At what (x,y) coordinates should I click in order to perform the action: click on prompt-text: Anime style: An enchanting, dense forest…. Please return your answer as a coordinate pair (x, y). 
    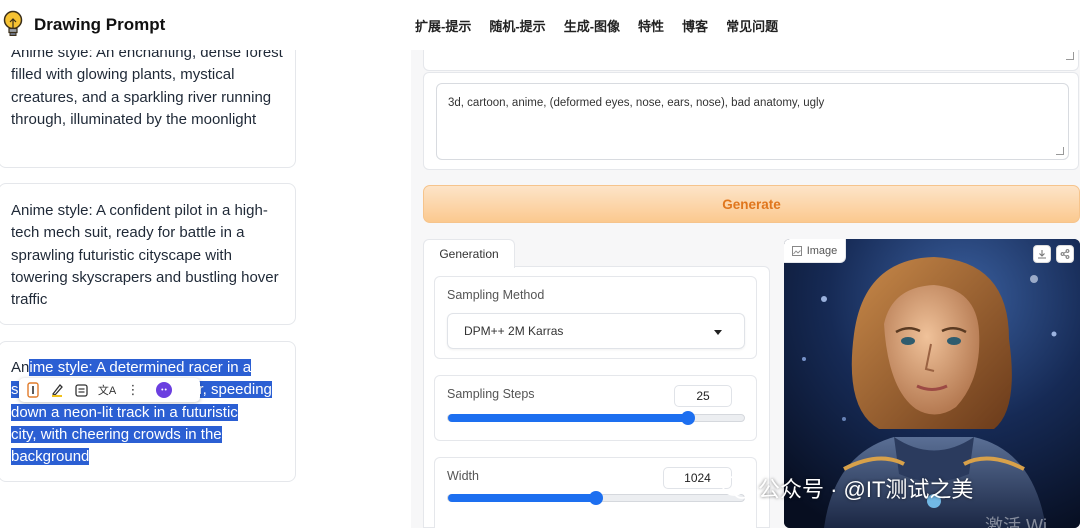
    Looking at the image, I should click on (147, 86).